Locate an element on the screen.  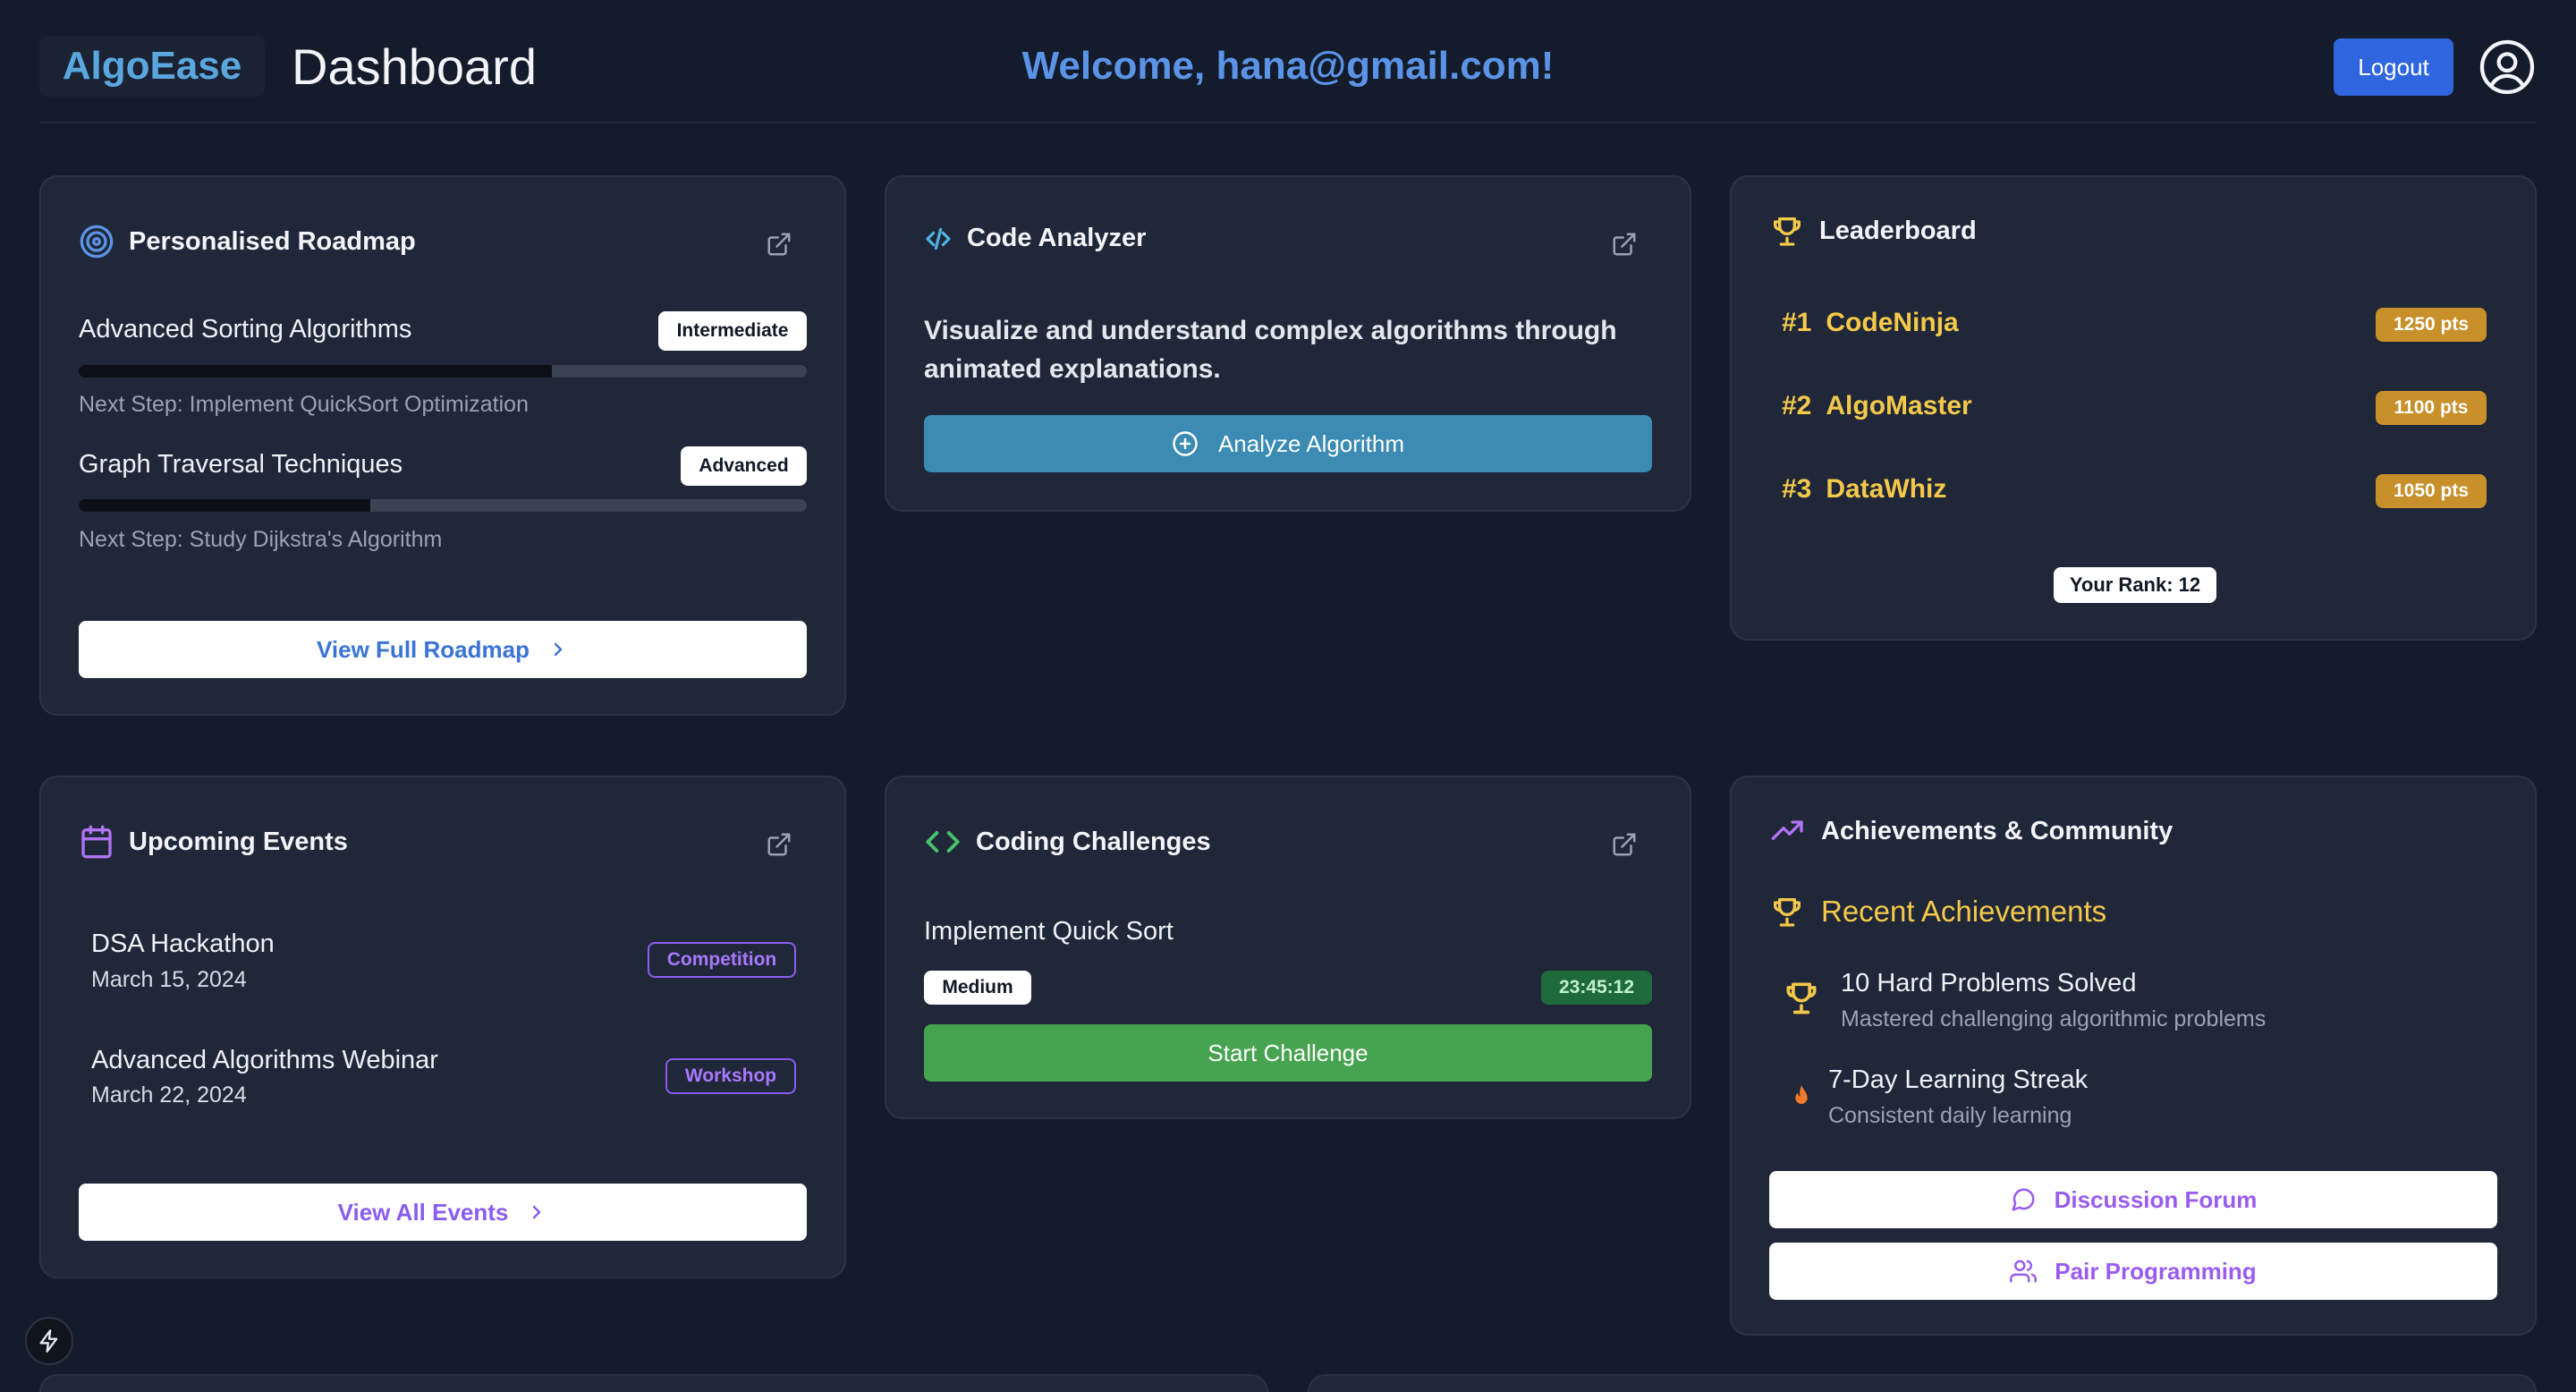
leaderboard-name: AlgoMaster is located at coordinates (1899, 405).